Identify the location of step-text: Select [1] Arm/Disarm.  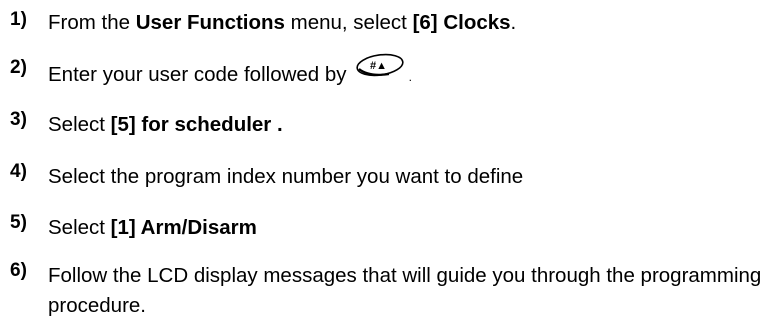
(152, 227).